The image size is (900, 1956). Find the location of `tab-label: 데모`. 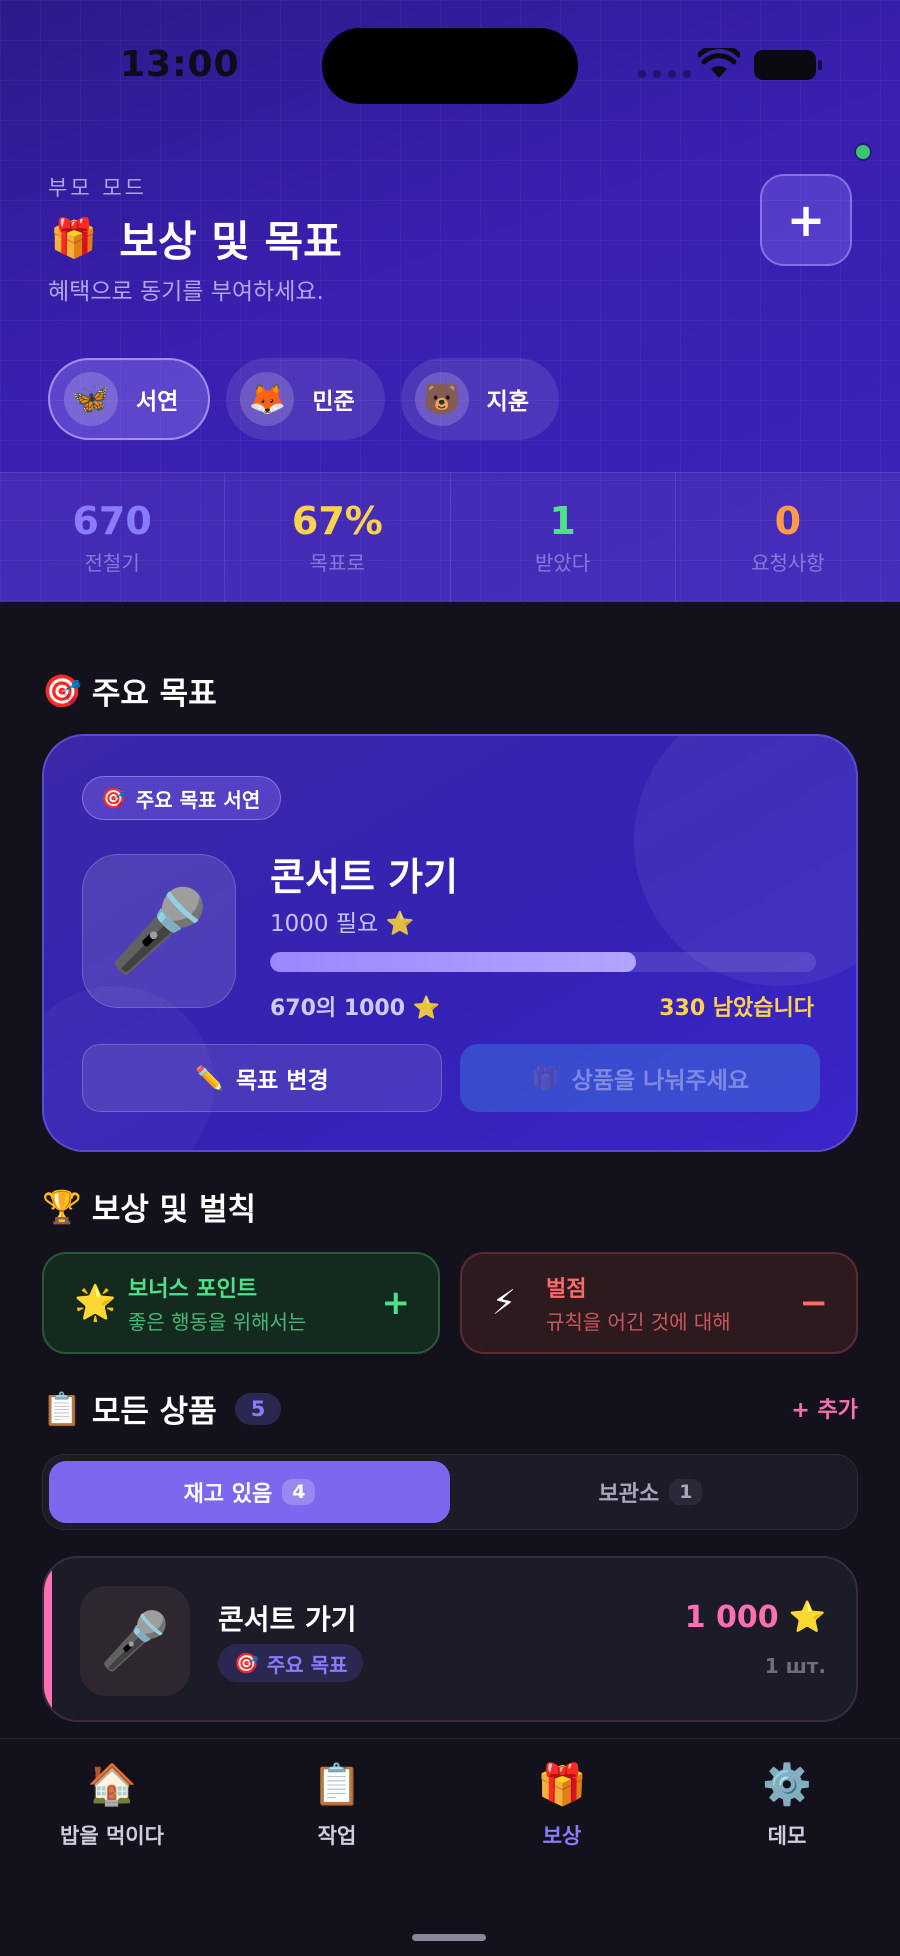

tab-label: 데모 is located at coordinates (787, 1836).